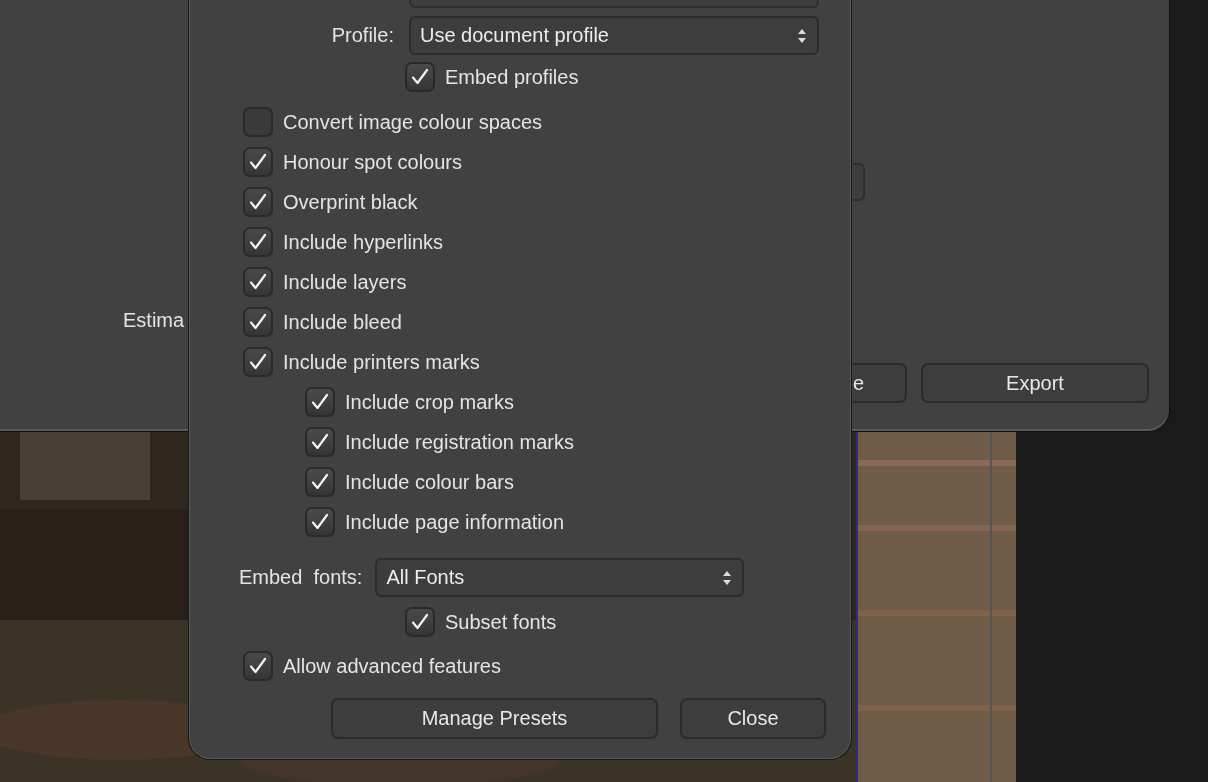 The width and height of the screenshot is (1208, 782). What do you see at coordinates (614, 35) in the screenshot?
I see `profile-dropdown: Use document profile` at bounding box center [614, 35].